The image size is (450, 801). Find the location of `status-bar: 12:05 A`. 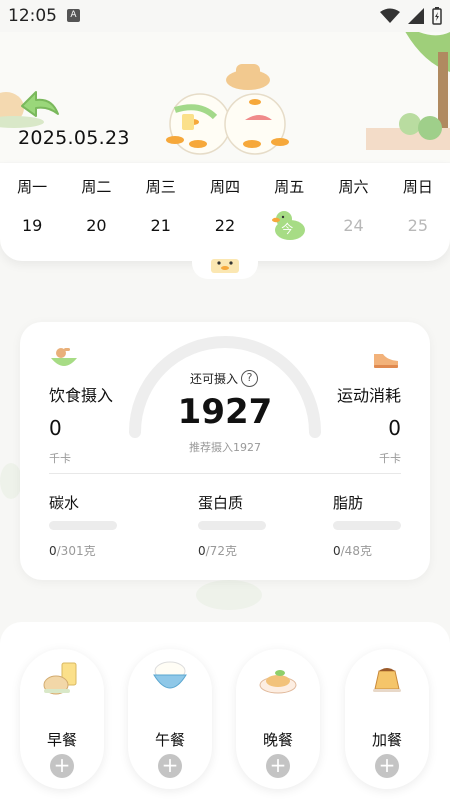

status-bar: 12:05 A is located at coordinates (225, 16).